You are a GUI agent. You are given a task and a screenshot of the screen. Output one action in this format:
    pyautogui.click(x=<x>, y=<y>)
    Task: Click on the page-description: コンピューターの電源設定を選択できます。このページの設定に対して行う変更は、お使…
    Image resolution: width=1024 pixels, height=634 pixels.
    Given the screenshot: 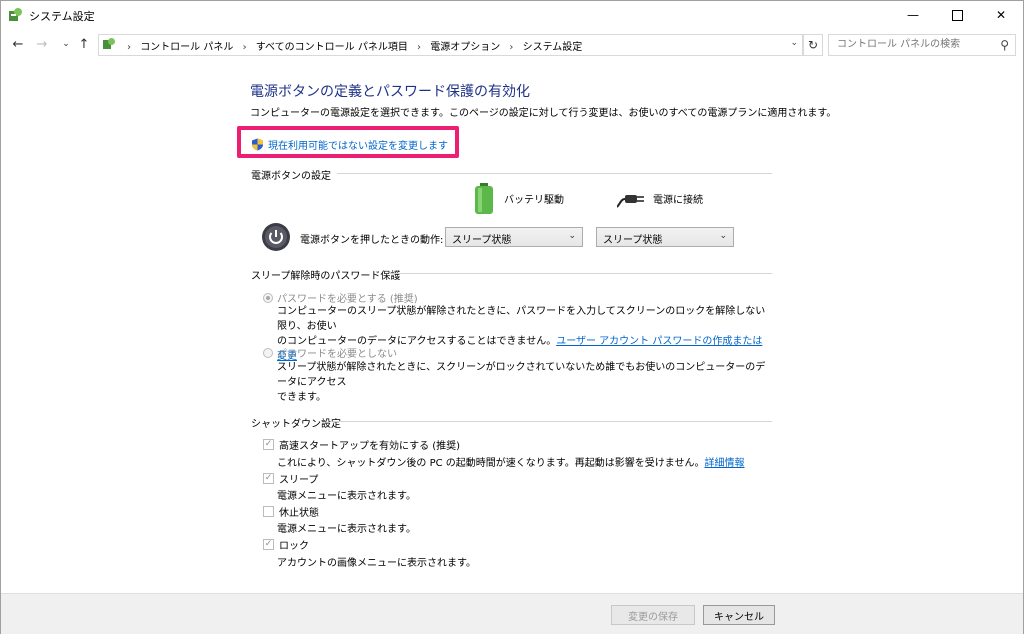 What is the action you would take?
    pyautogui.click(x=543, y=113)
    